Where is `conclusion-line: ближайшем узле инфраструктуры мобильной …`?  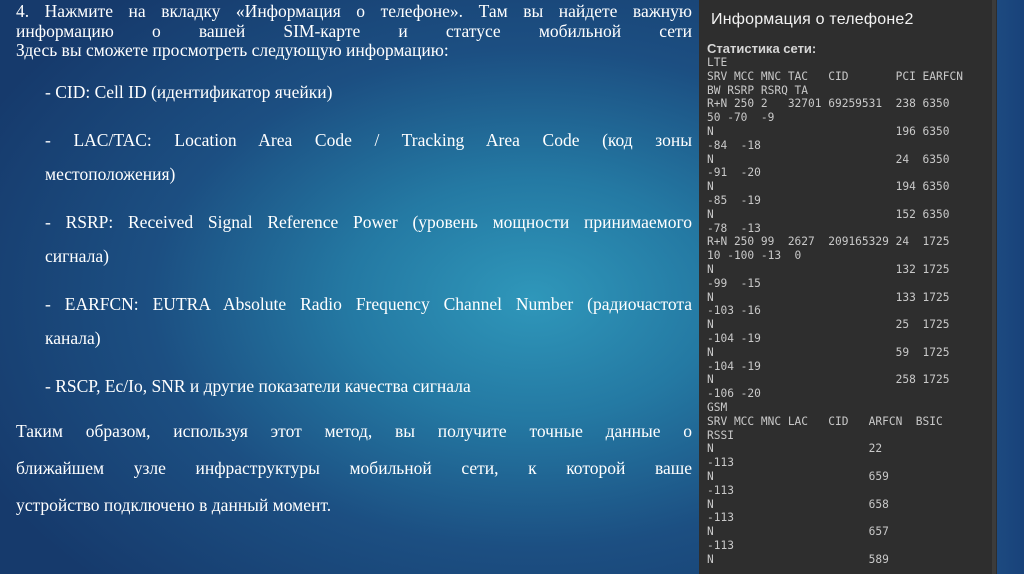 conclusion-line: ближайшем узле инфраструктуры мобильной … is located at coordinates (354, 467).